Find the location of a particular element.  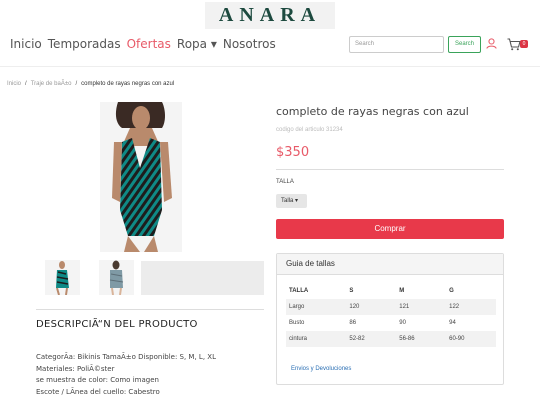

price-divider is located at coordinates (390, 169).